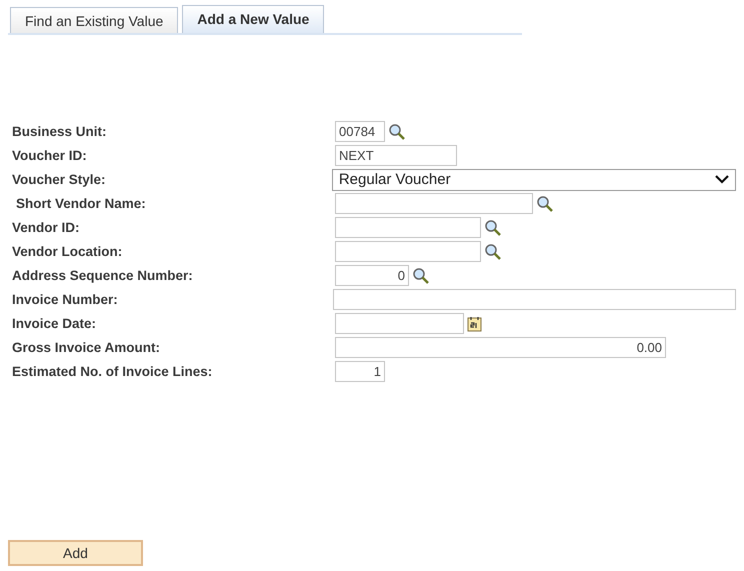  What do you see at coordinates (59, 131) in the screenshot?
I see `field-label: Business Unit:` at bounding box center [59, 131].